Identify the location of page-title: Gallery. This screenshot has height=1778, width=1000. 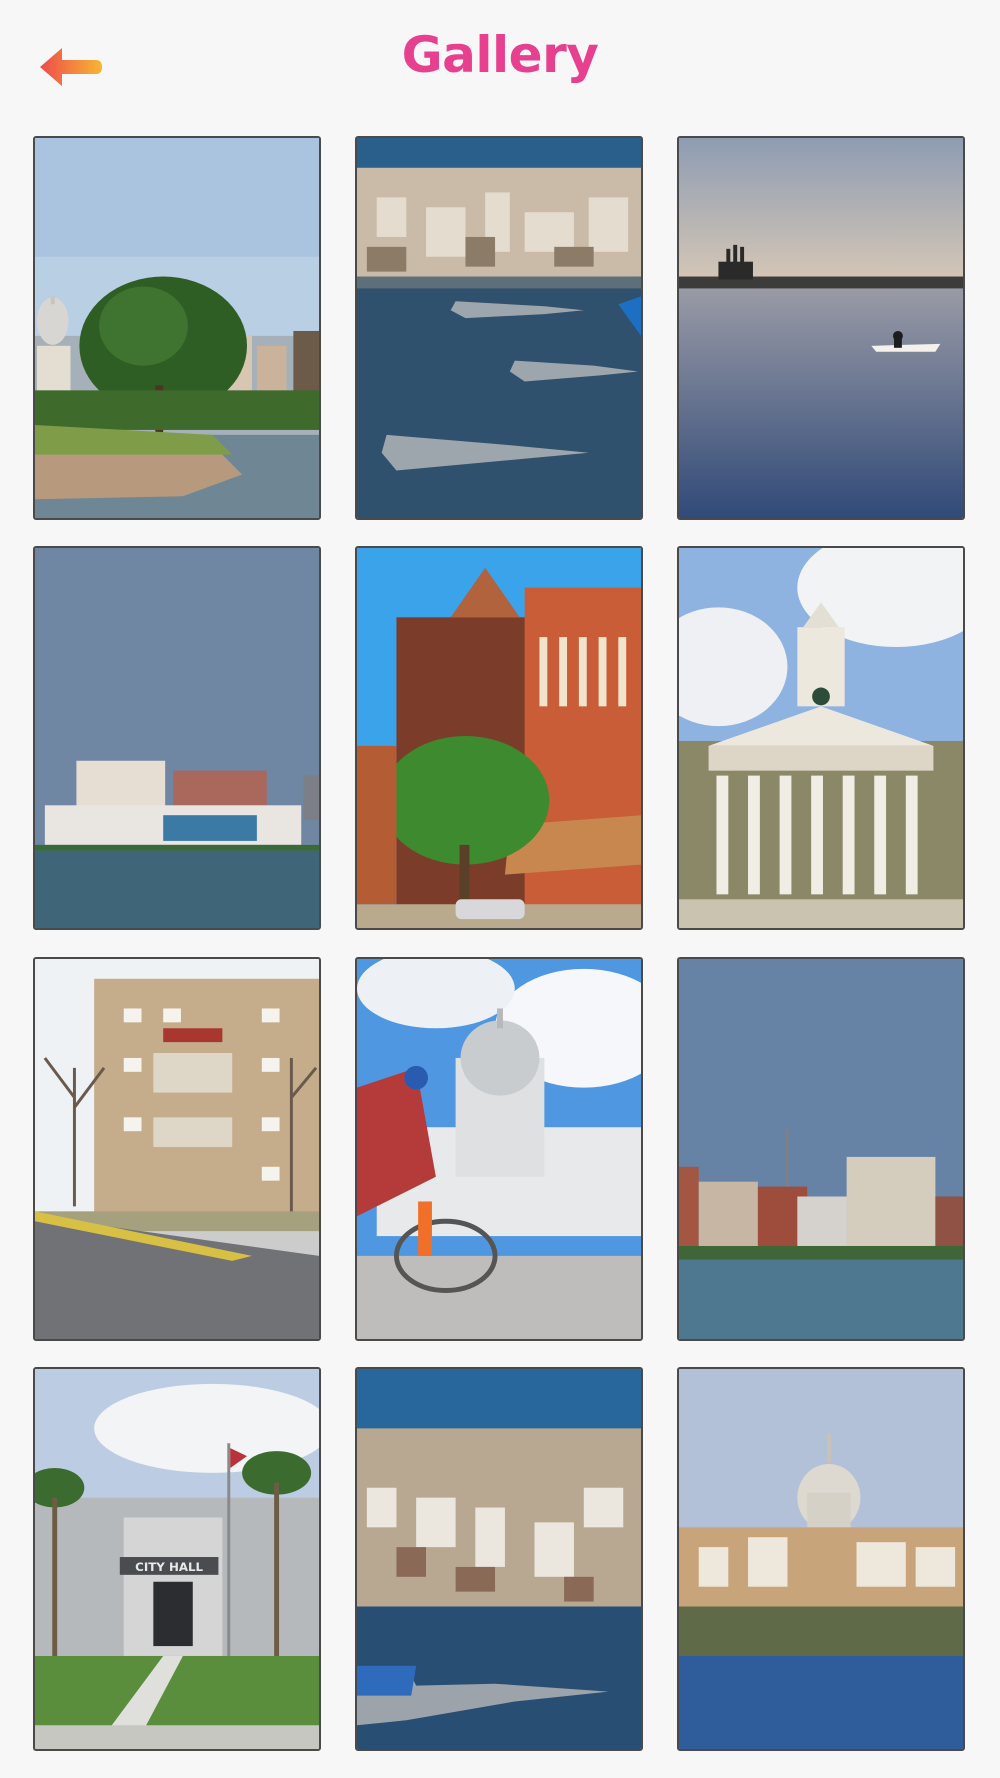
(500, 55).